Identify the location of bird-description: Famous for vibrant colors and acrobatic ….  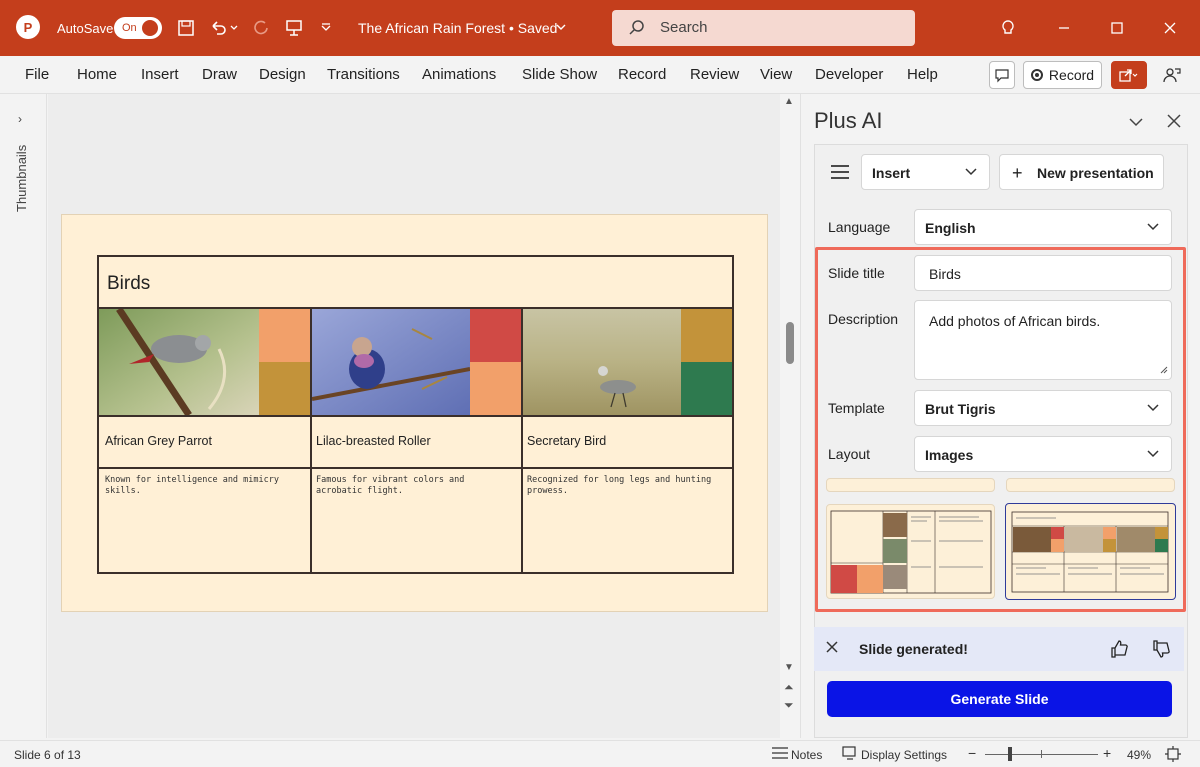
(413, 486).